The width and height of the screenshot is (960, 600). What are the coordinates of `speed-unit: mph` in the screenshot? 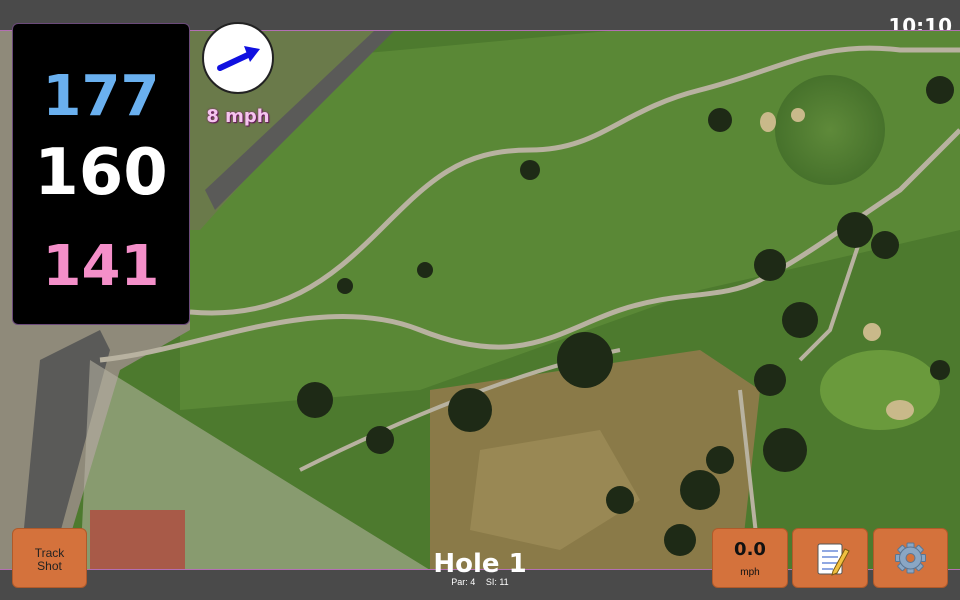 It's located at (750, 572).